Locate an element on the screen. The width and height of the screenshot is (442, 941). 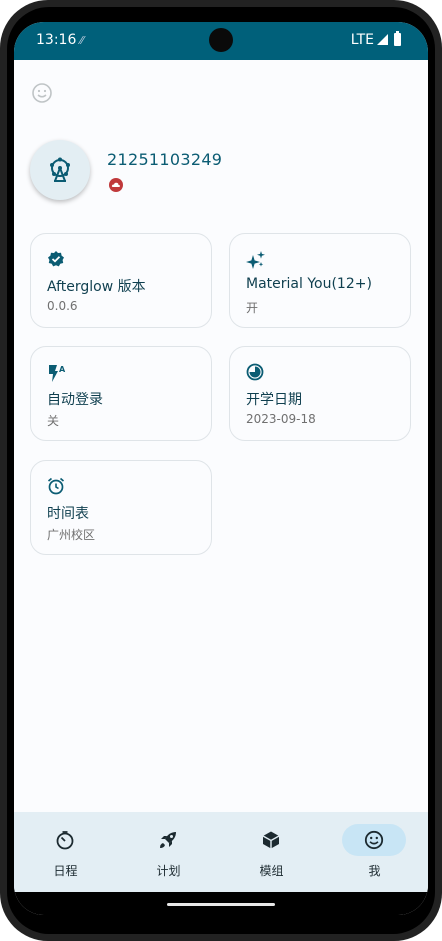
battery-icon is located at coordinates (397, 38).